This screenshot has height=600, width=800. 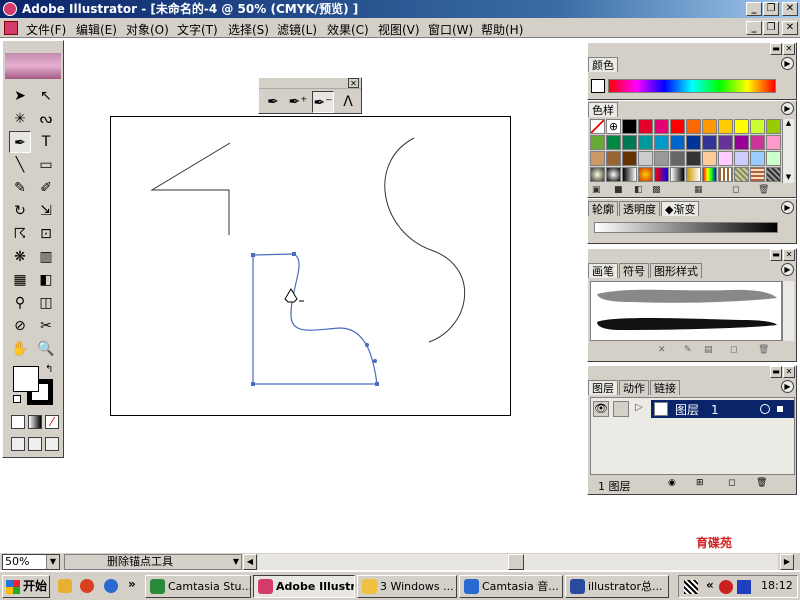 I want to click on zoom-field: 50% ▼, so click(x=31, y=562).